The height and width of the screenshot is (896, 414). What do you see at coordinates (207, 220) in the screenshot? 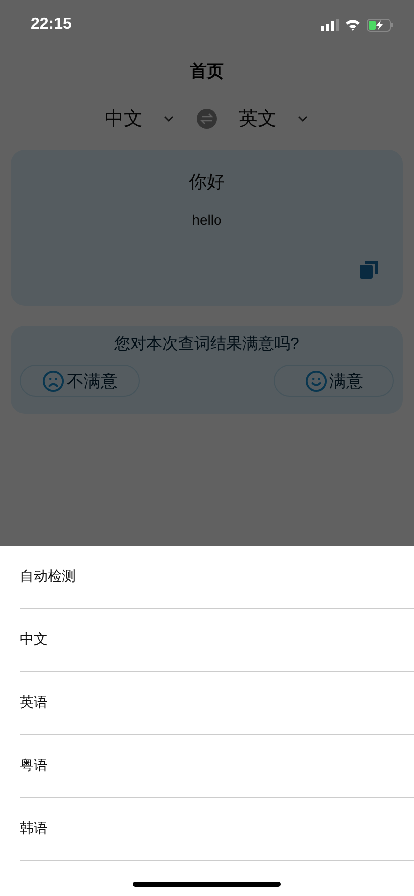
I see `translation-text: hello` at bounding box center [207, 220].